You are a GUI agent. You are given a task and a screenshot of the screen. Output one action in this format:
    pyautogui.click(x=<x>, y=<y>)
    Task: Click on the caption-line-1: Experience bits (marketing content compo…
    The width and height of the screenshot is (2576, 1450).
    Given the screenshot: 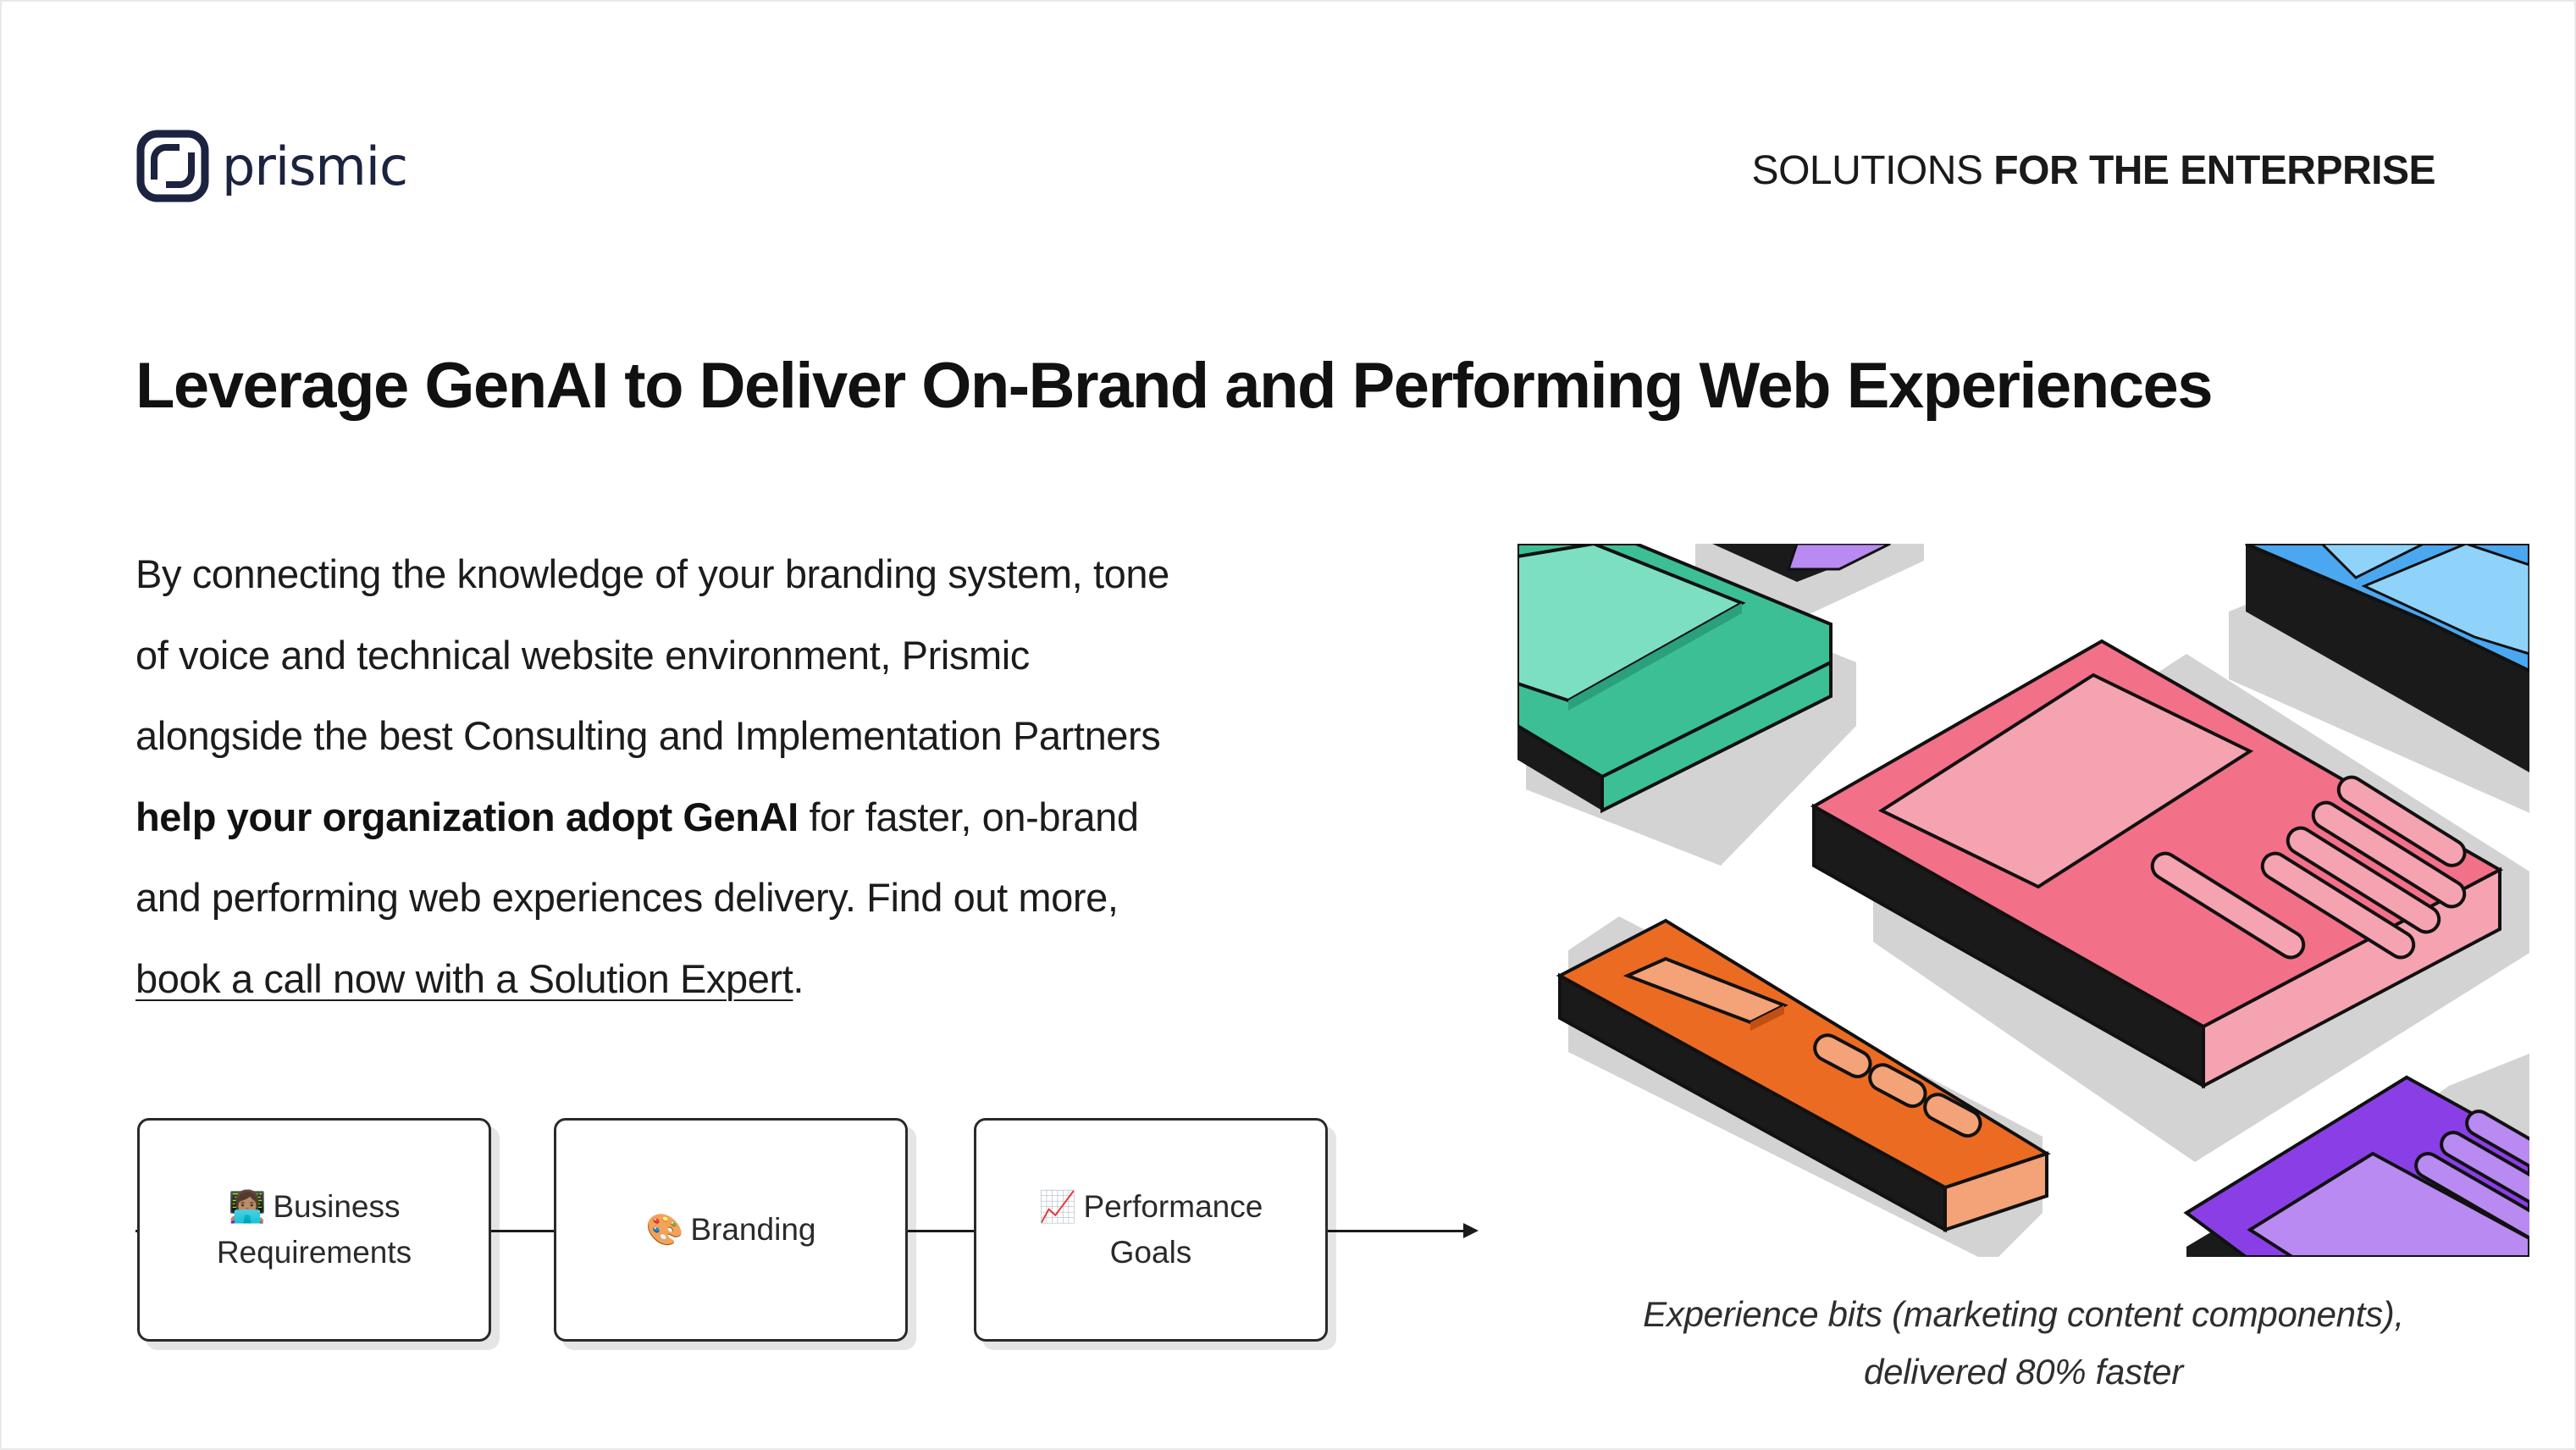 What is the action you would take?
    pyautogui.click(x=2023, y=1314)
    